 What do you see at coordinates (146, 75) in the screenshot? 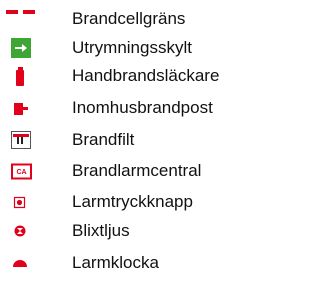
I see `legend-label: Handbrandsläckare` at bounding box center [146, 75].